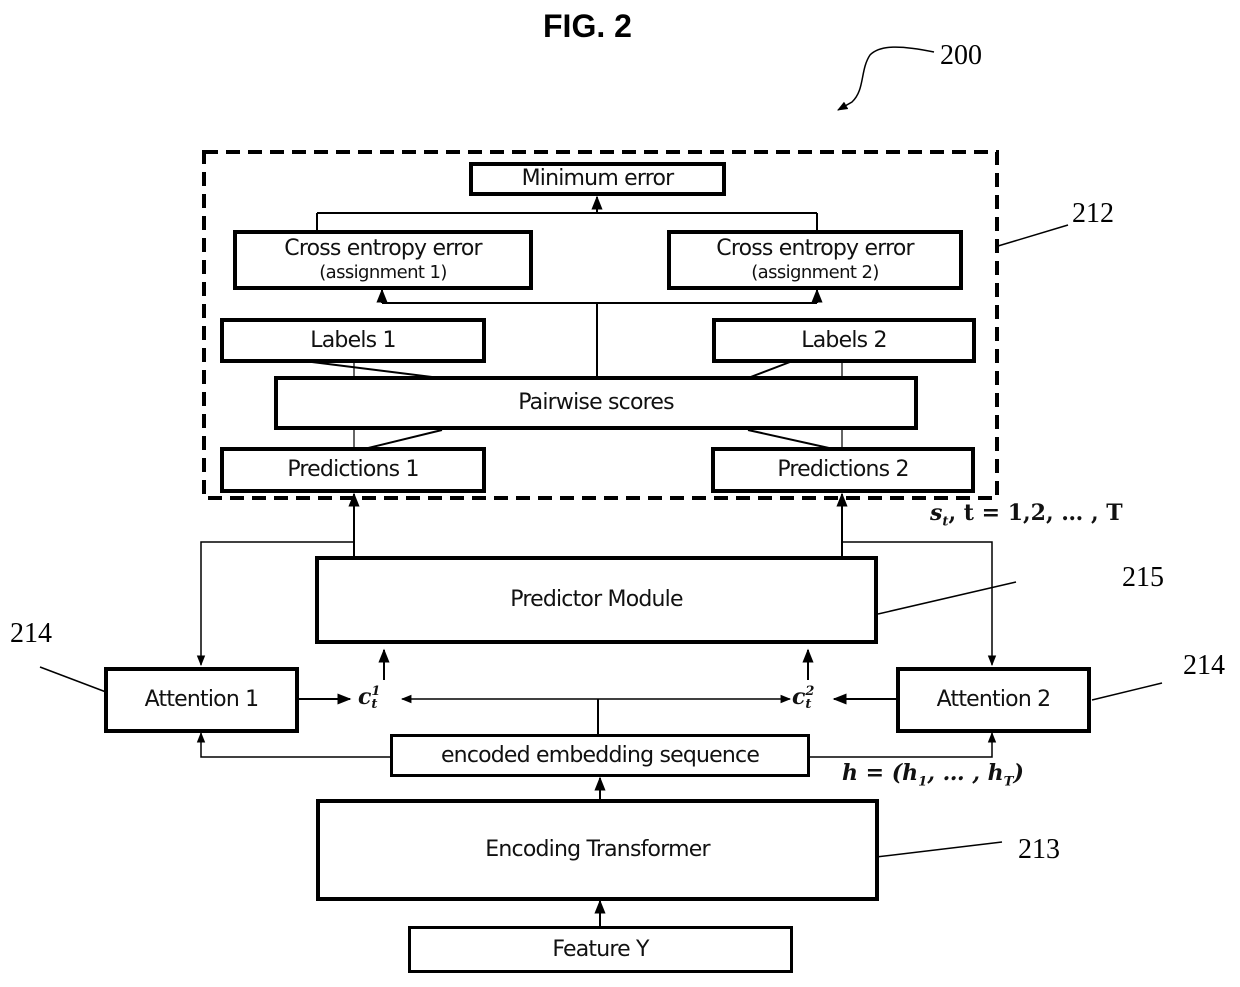 The image size is (1240, 987). Describe the element at coordinates (383, 272) in the screenshot. I see `cross-entropy-1-subtitle: (assignment 1)` at that location.